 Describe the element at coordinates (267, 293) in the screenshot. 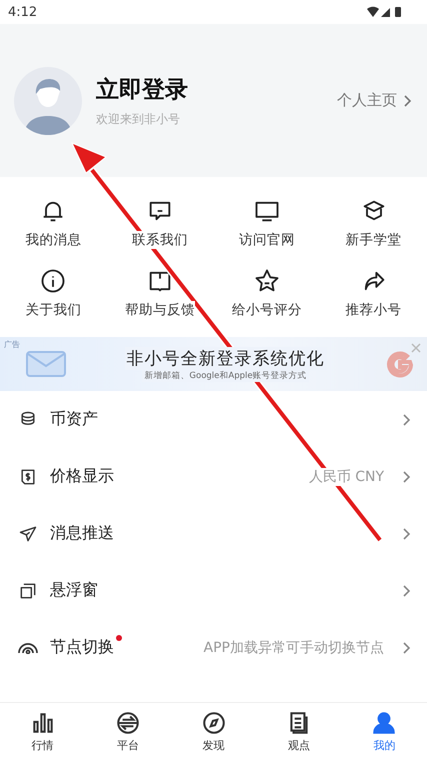

I see `shortcut-item: 给小号评分` at that location.